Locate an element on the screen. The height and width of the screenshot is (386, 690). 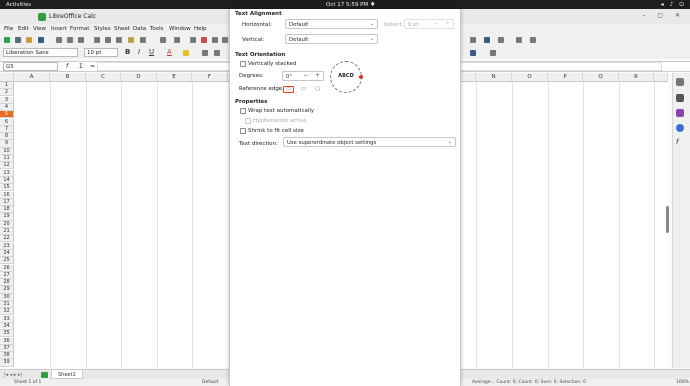
menu-styles: Styles is located at coordinates (102, 29).